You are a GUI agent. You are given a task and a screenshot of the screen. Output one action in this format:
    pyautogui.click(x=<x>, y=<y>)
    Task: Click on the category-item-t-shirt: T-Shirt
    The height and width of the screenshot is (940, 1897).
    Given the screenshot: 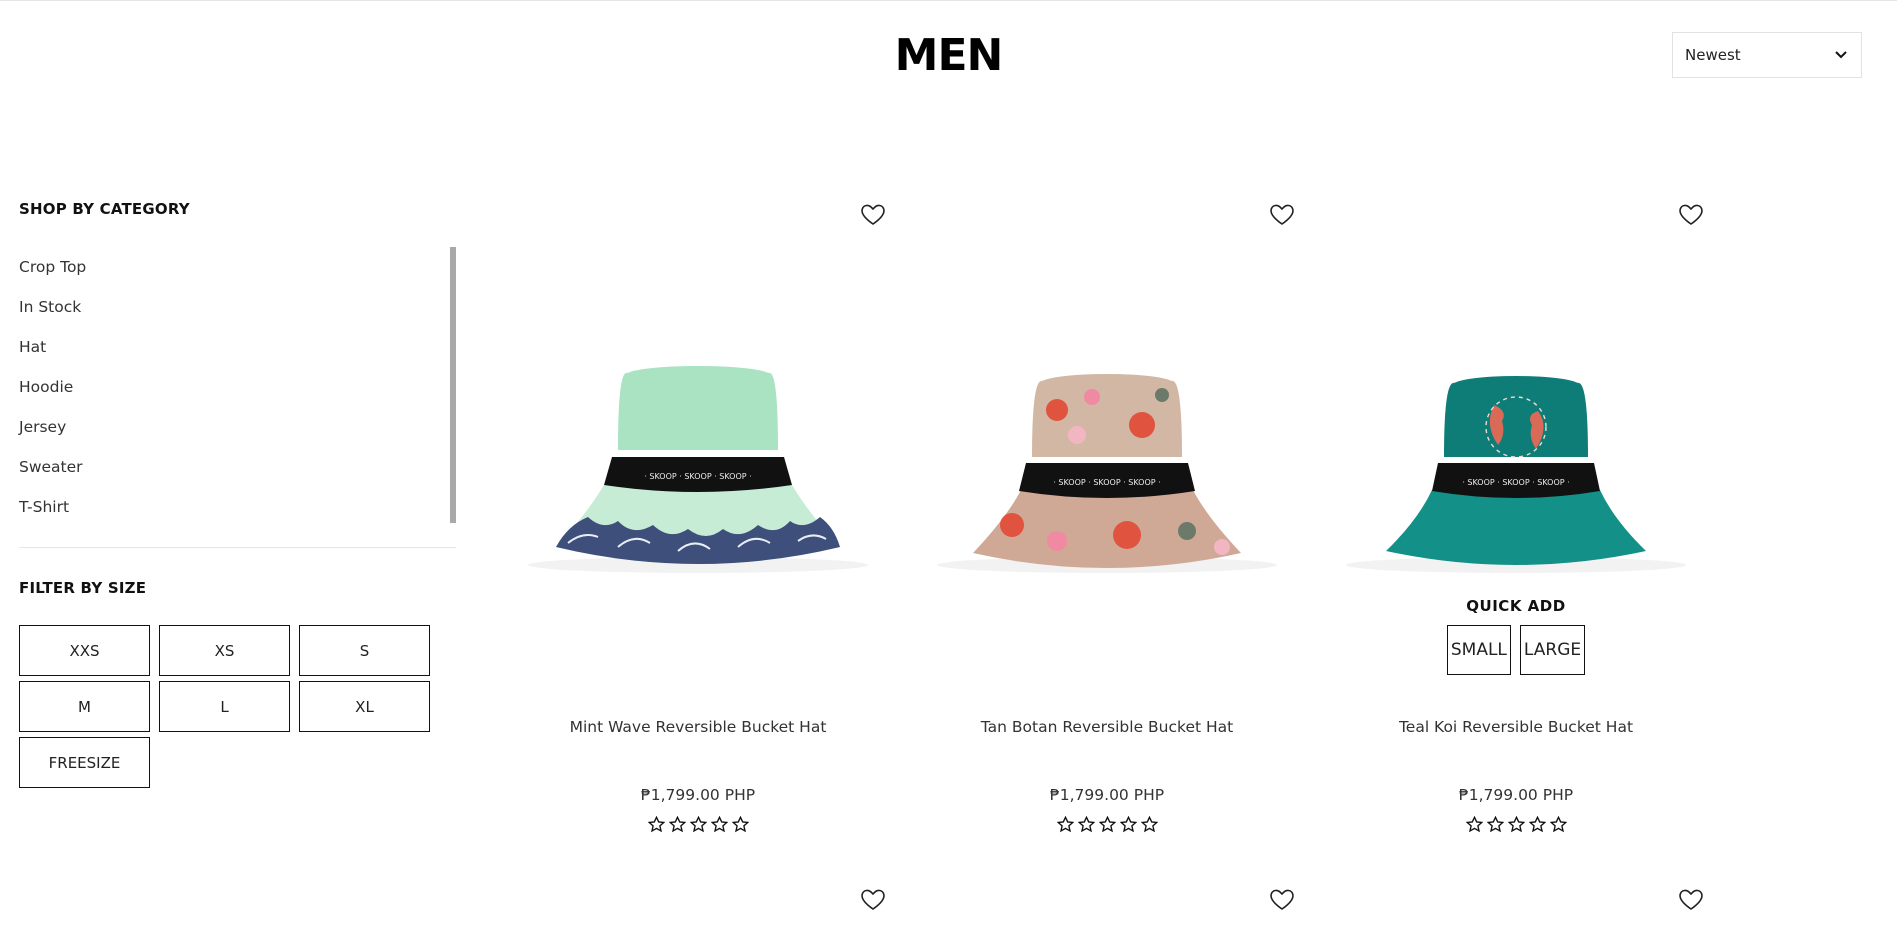 What is the action you would take?
    pyautogui.click(x=237, y=514)
    